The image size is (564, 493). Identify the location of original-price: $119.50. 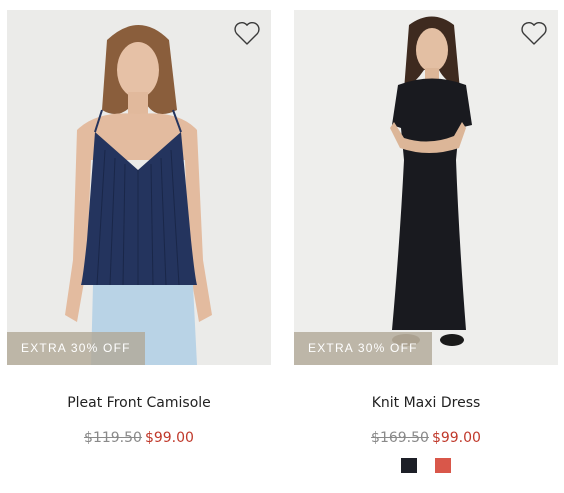
(113, 438).